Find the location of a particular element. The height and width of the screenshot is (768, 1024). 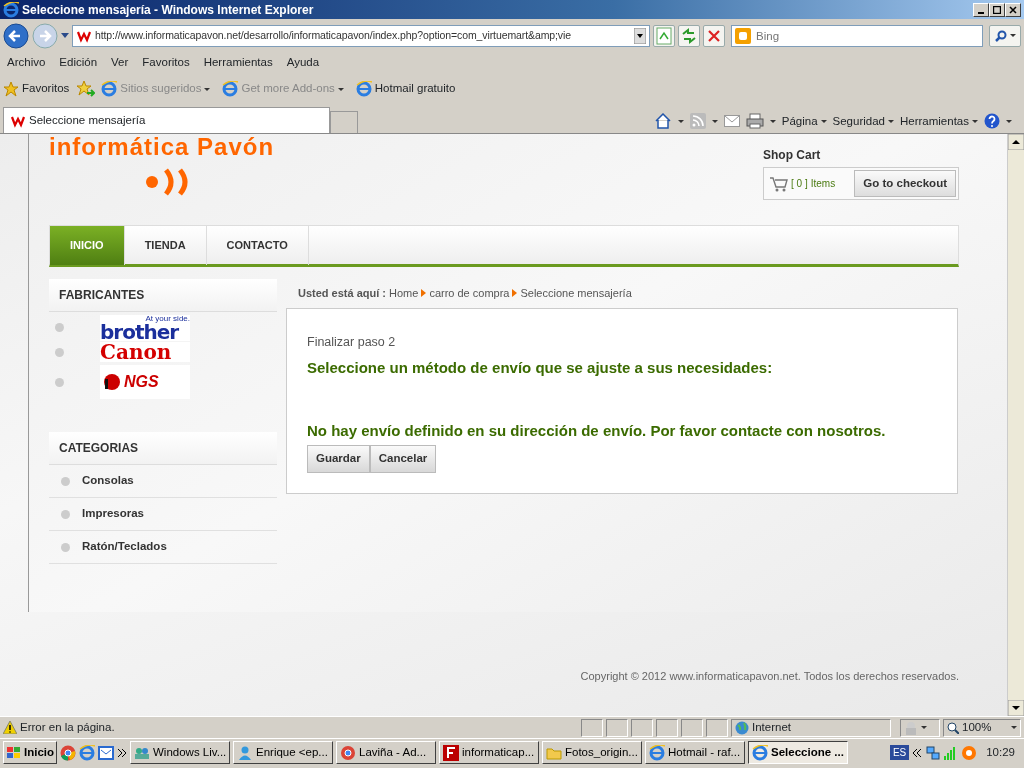

maximize-icon is located at coordinates (997, 9).